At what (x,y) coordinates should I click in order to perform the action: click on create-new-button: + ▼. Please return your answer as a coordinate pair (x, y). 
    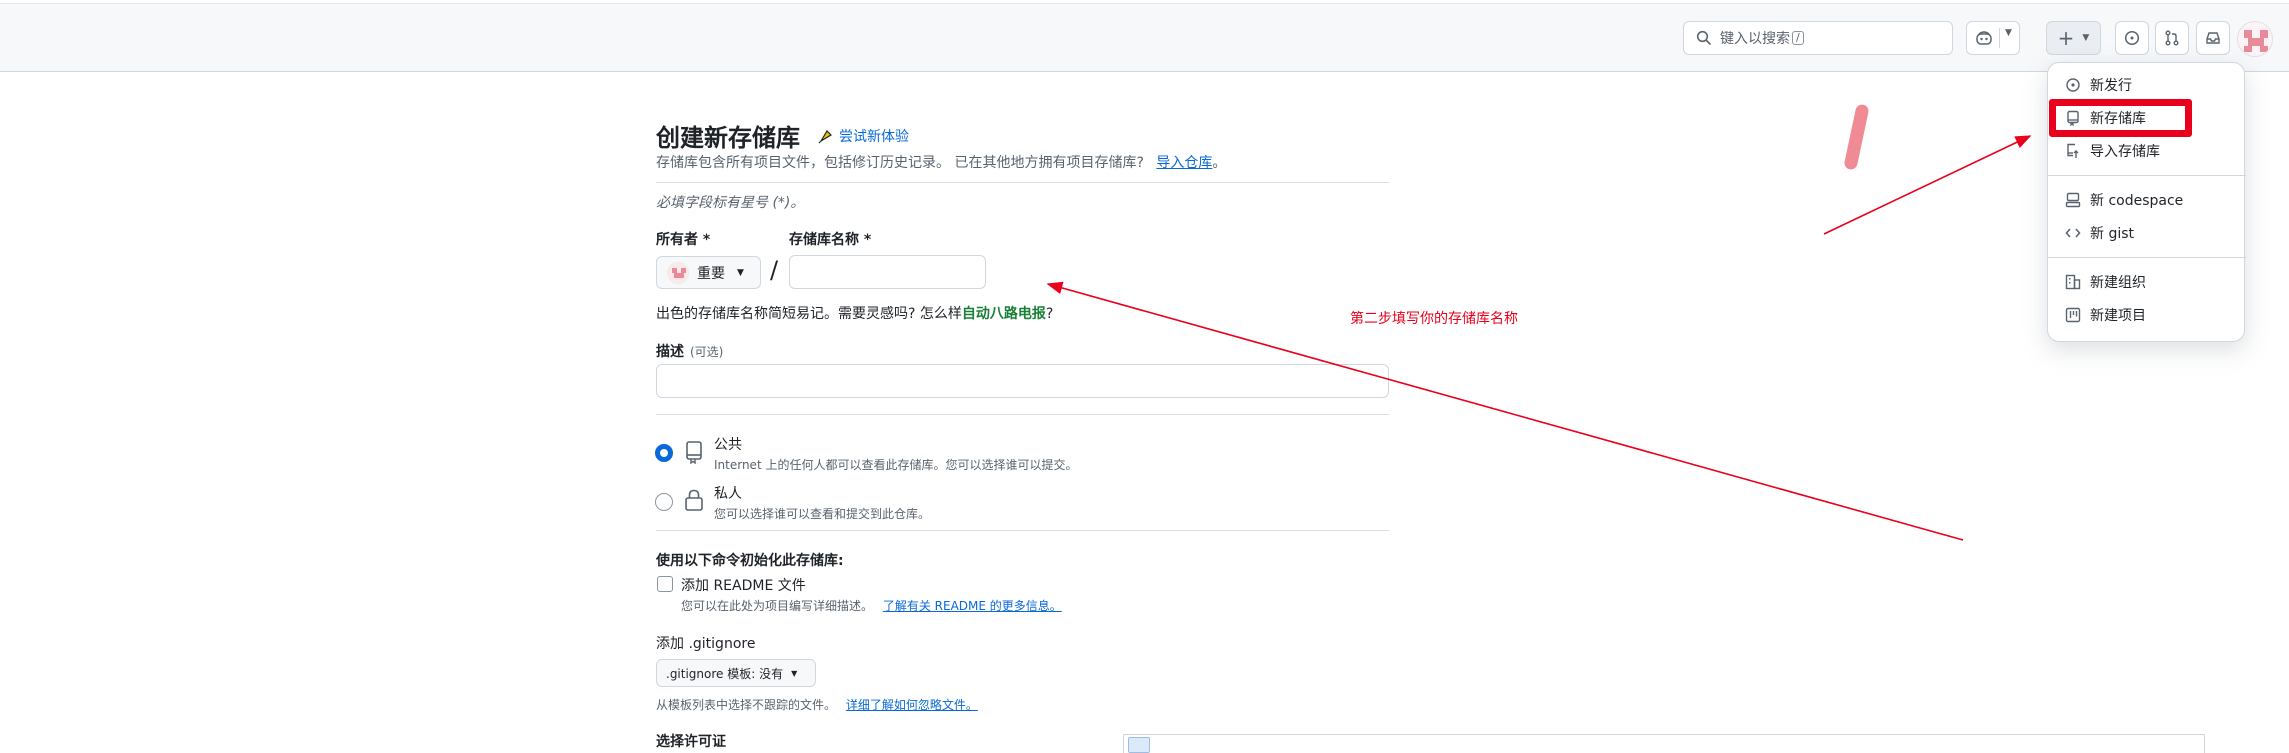
    Looking at the image, I should click on (2073, 38).